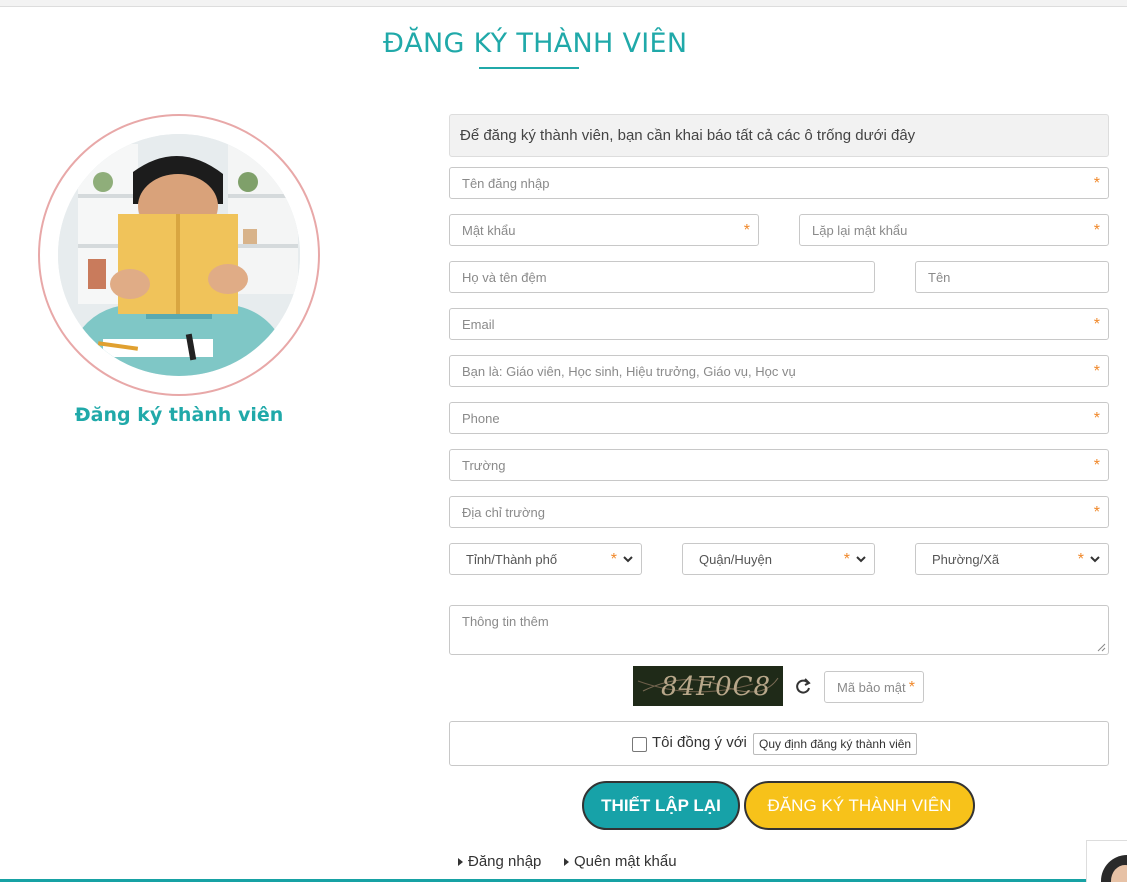  I want to click on password-confirm-input, so click(954, 230).